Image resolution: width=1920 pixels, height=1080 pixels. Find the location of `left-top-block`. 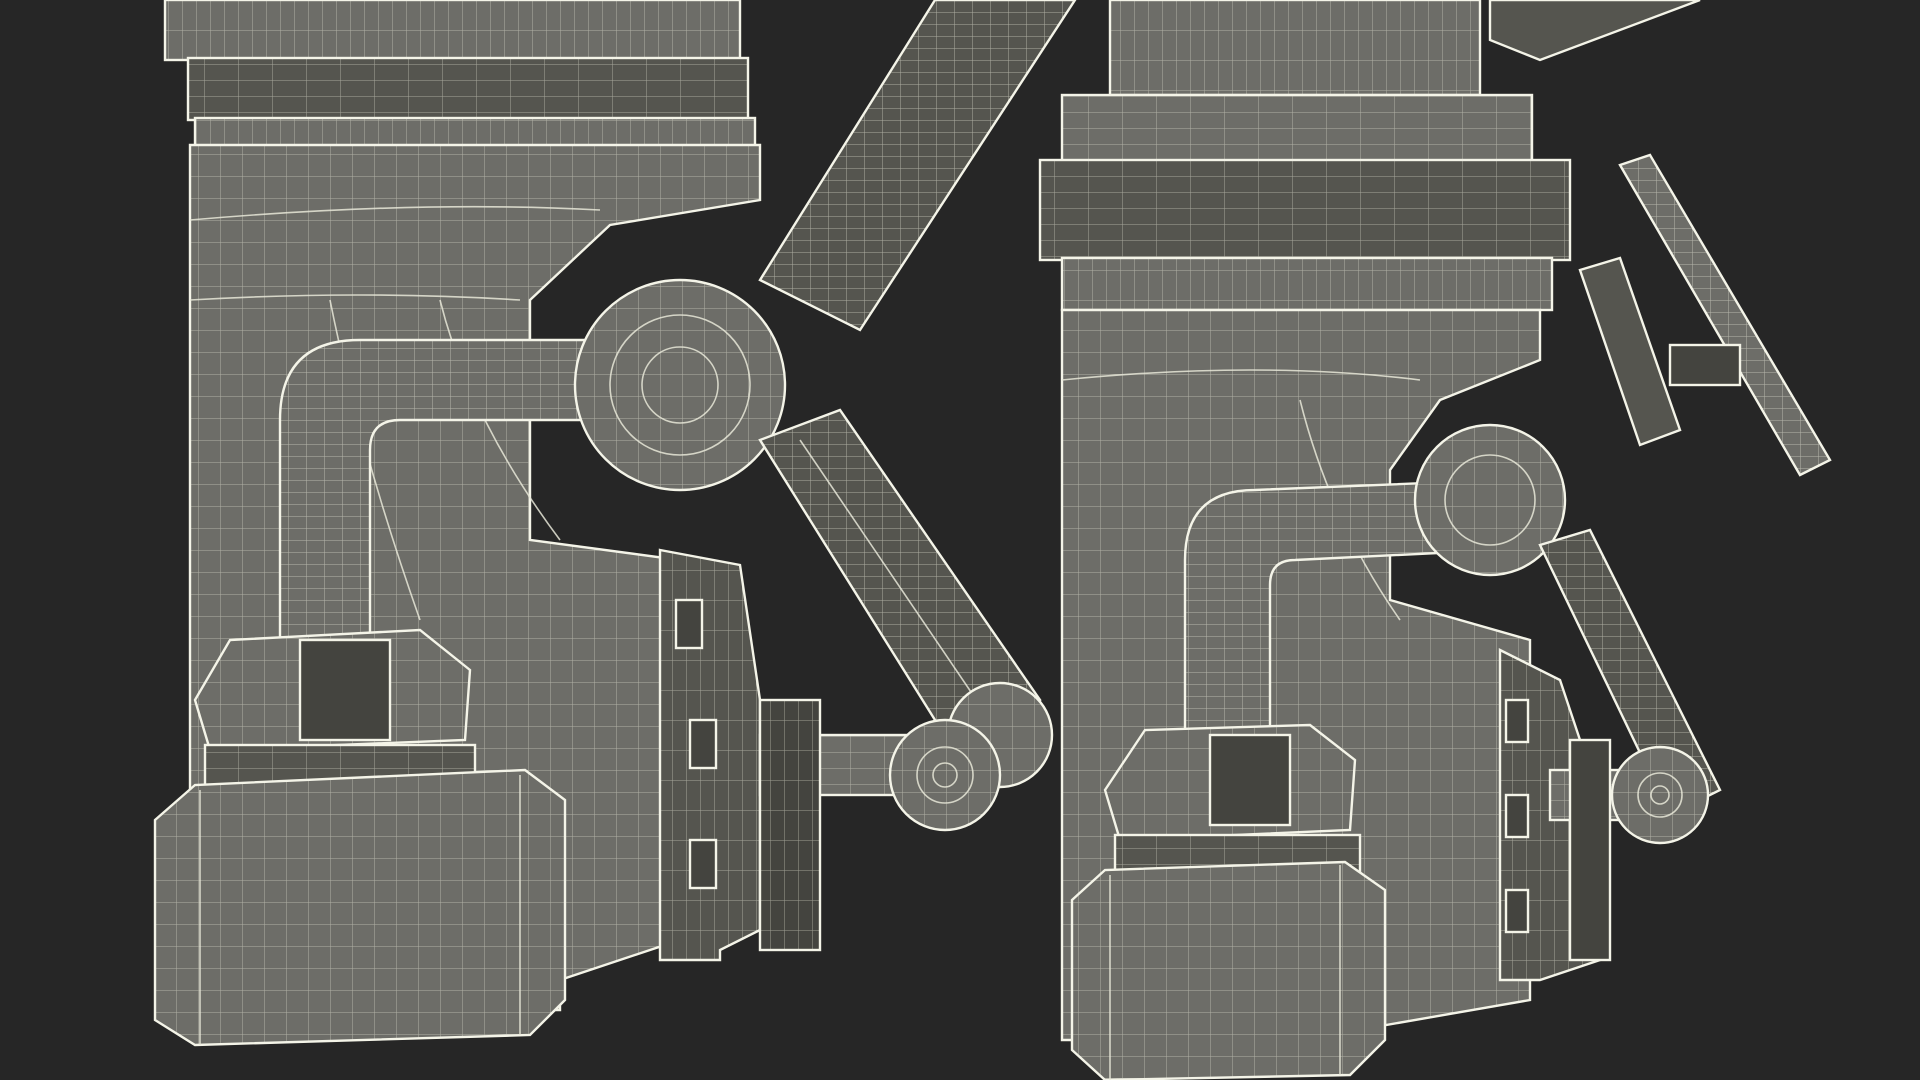

left-top-block is located at coordinates (460, 74).